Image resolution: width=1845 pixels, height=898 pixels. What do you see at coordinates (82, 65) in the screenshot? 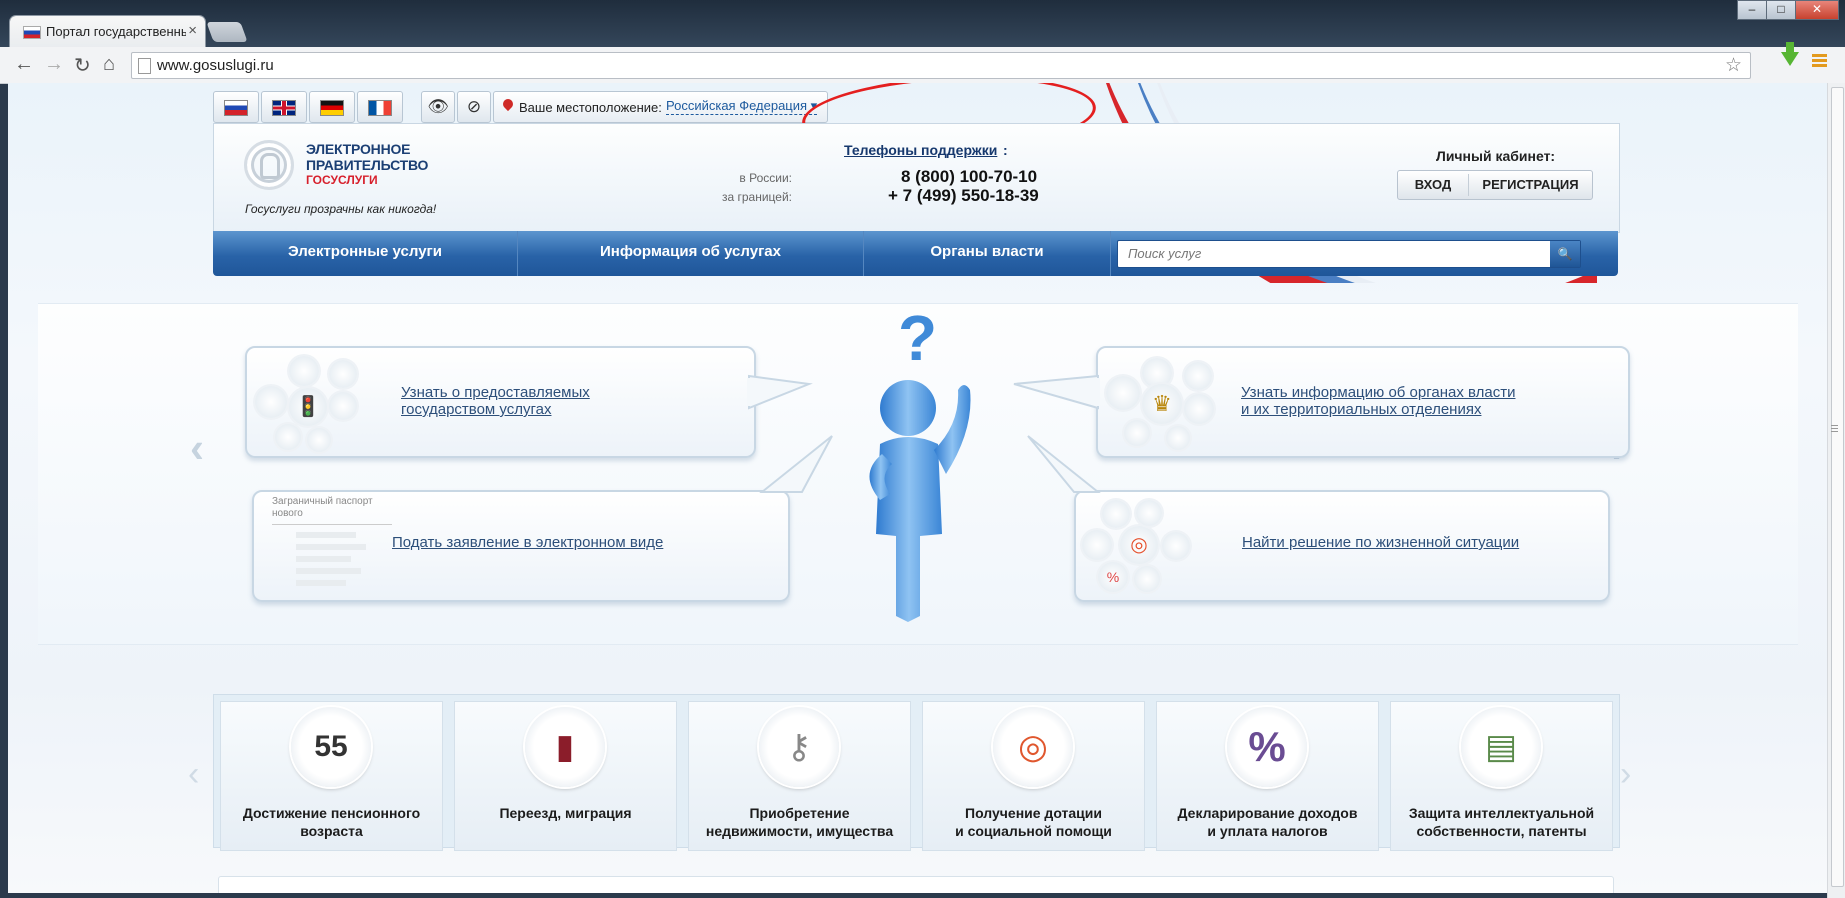
I see `reload-icon: ↻` at bounding box center [82, 65].